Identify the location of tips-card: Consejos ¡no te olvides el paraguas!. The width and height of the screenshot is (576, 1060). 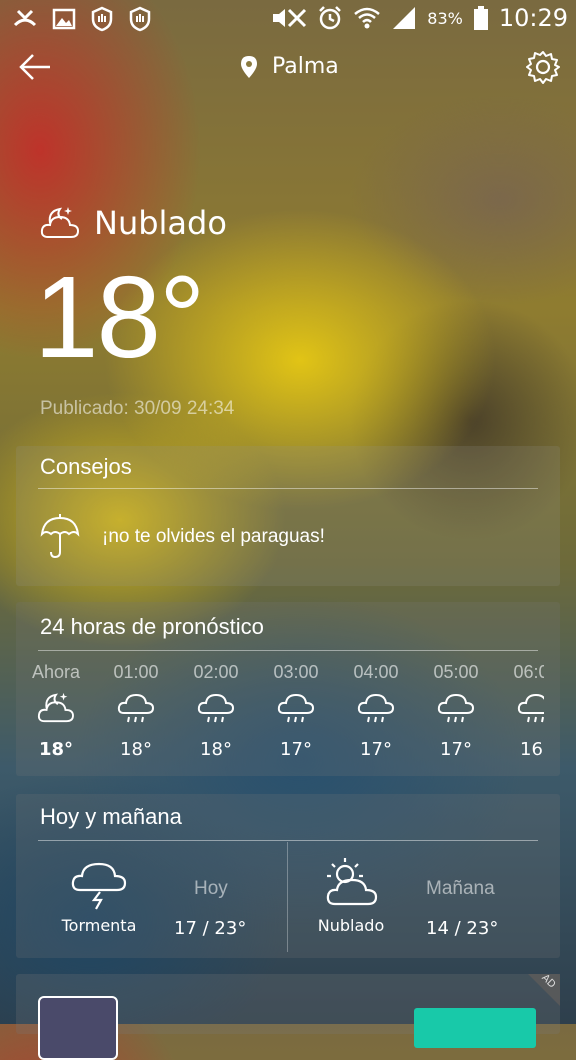
(288, 516).